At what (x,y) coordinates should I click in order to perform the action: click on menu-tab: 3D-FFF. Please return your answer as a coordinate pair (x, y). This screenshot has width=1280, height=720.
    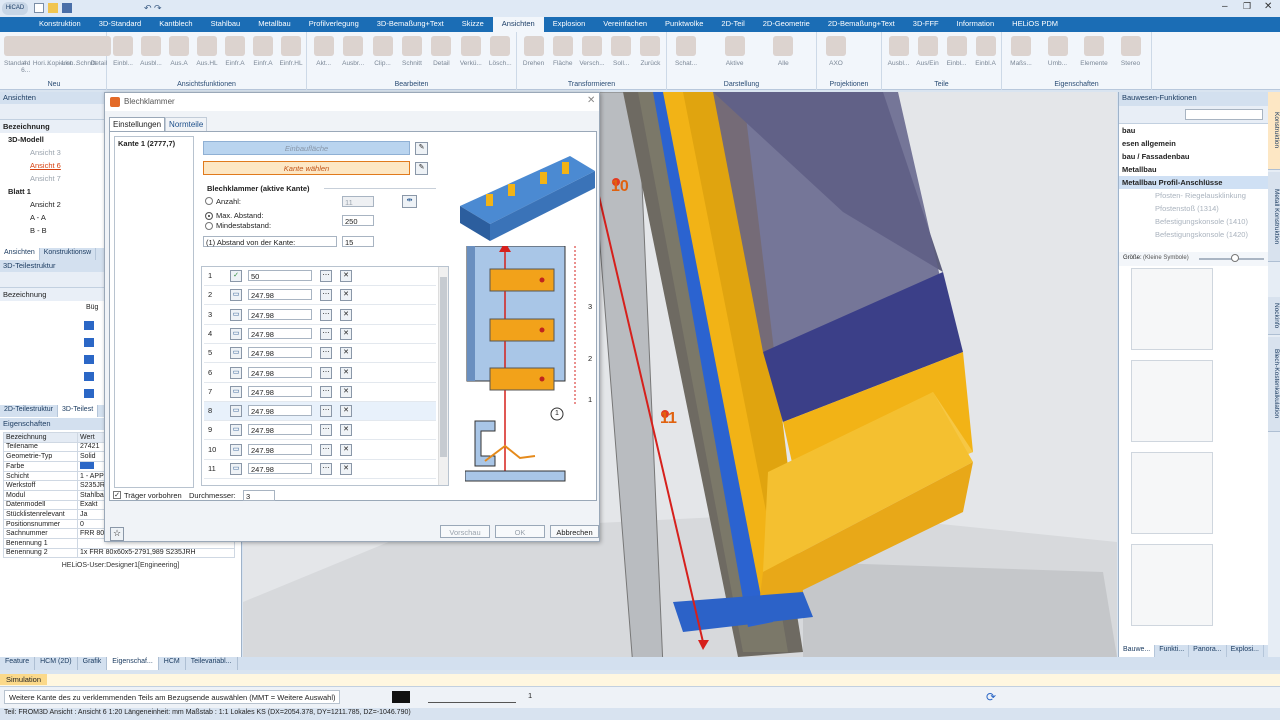
    Looking at the image, I should click on (926, 24).